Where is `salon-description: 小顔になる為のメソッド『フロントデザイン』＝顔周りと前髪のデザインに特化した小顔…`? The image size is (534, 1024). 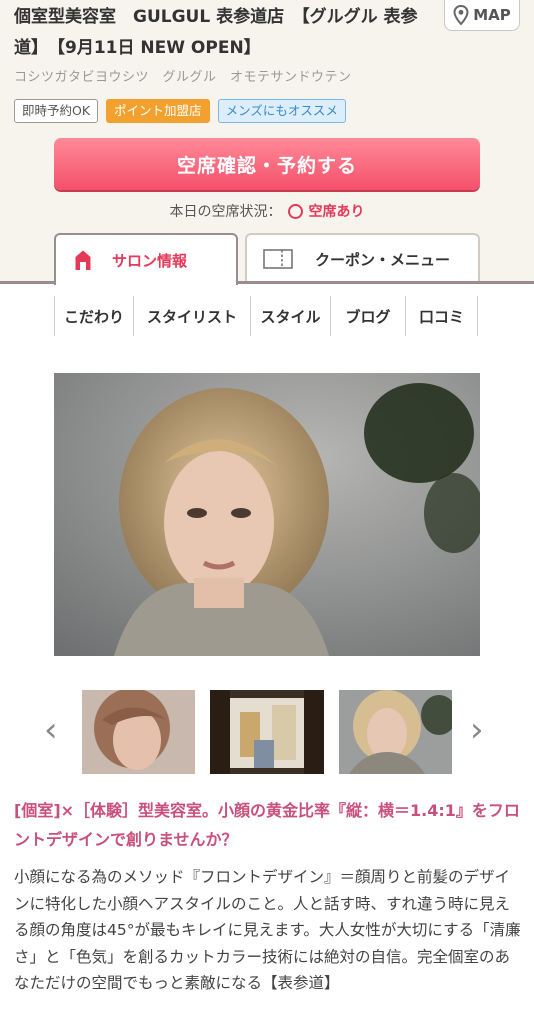
salon-description: 小顔になる為のメソッド『フロントデザイン』＝顔周りと前髪のデザインに特化した小顔… is located at coordinates (267, 930).